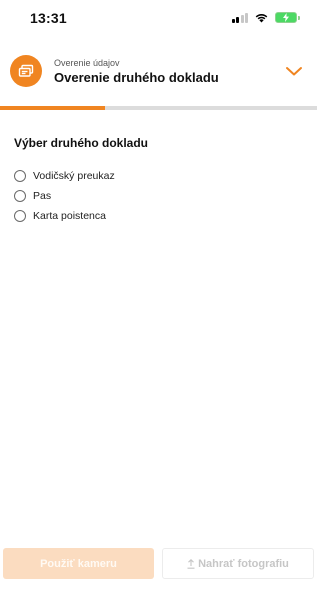 This screenshot has width=320, height=590. What do you see at coordinates (74, 176) in the screenshot?
I see `option-label: Vodičský preukaz` at bounding box center [74, 176].